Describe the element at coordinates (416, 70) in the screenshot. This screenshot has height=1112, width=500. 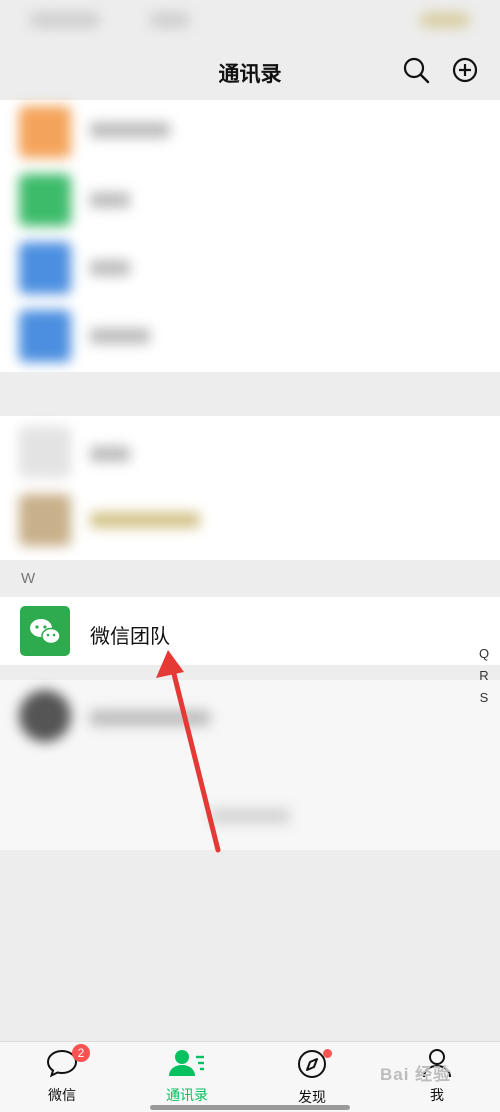
I see `search-icon` at that location.